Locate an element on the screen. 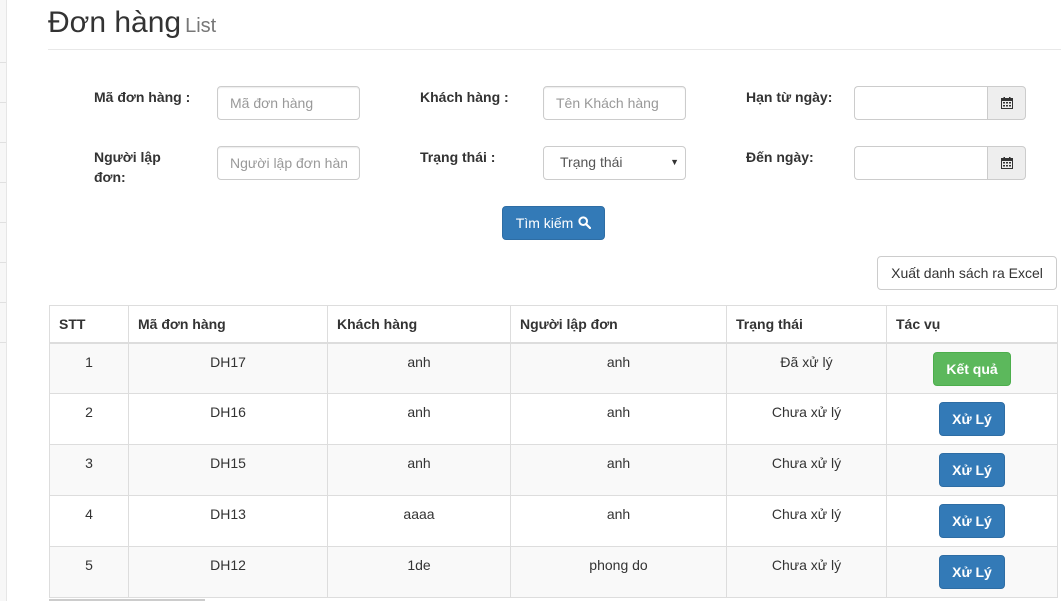 This screenshot has height=601, width=1061. cell-stt: 3 is located at coordinates (89, 470).